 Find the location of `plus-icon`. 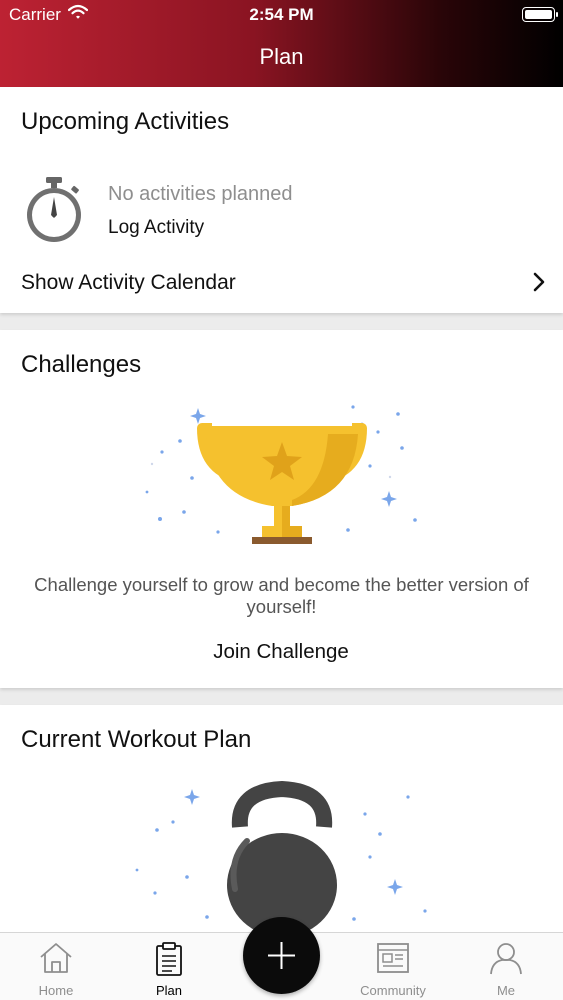

plus-icon is located at coordinates (281, 955).